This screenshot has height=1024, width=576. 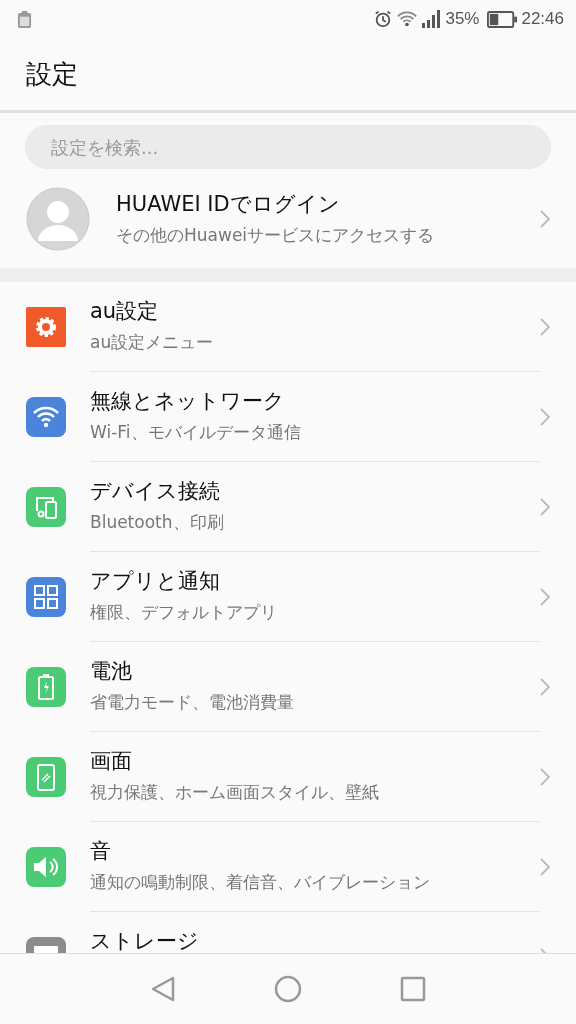 What do you see at coordinates (235, 792) in the screenshot?
I see `item-subtitle: 視力保護、ホーム画面スタイル、壁紙` at bounding box center [235, 792].